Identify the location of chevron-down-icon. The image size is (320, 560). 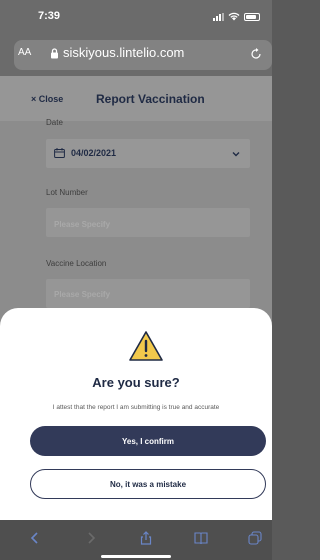
(236, 154).